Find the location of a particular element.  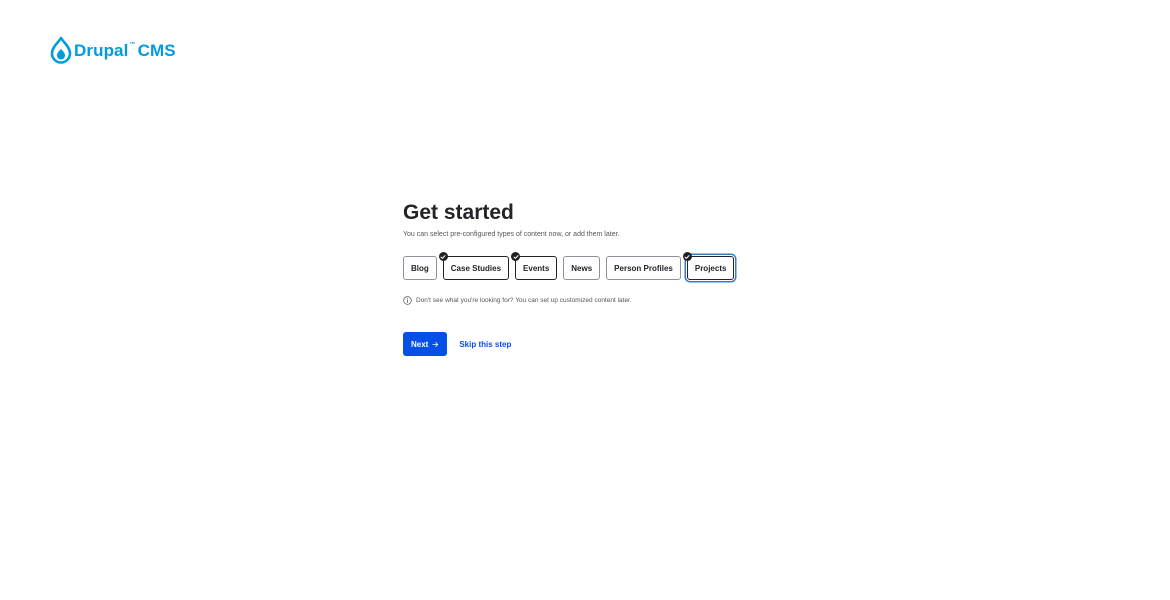

option-news: News is located at coordinates (582, 268).